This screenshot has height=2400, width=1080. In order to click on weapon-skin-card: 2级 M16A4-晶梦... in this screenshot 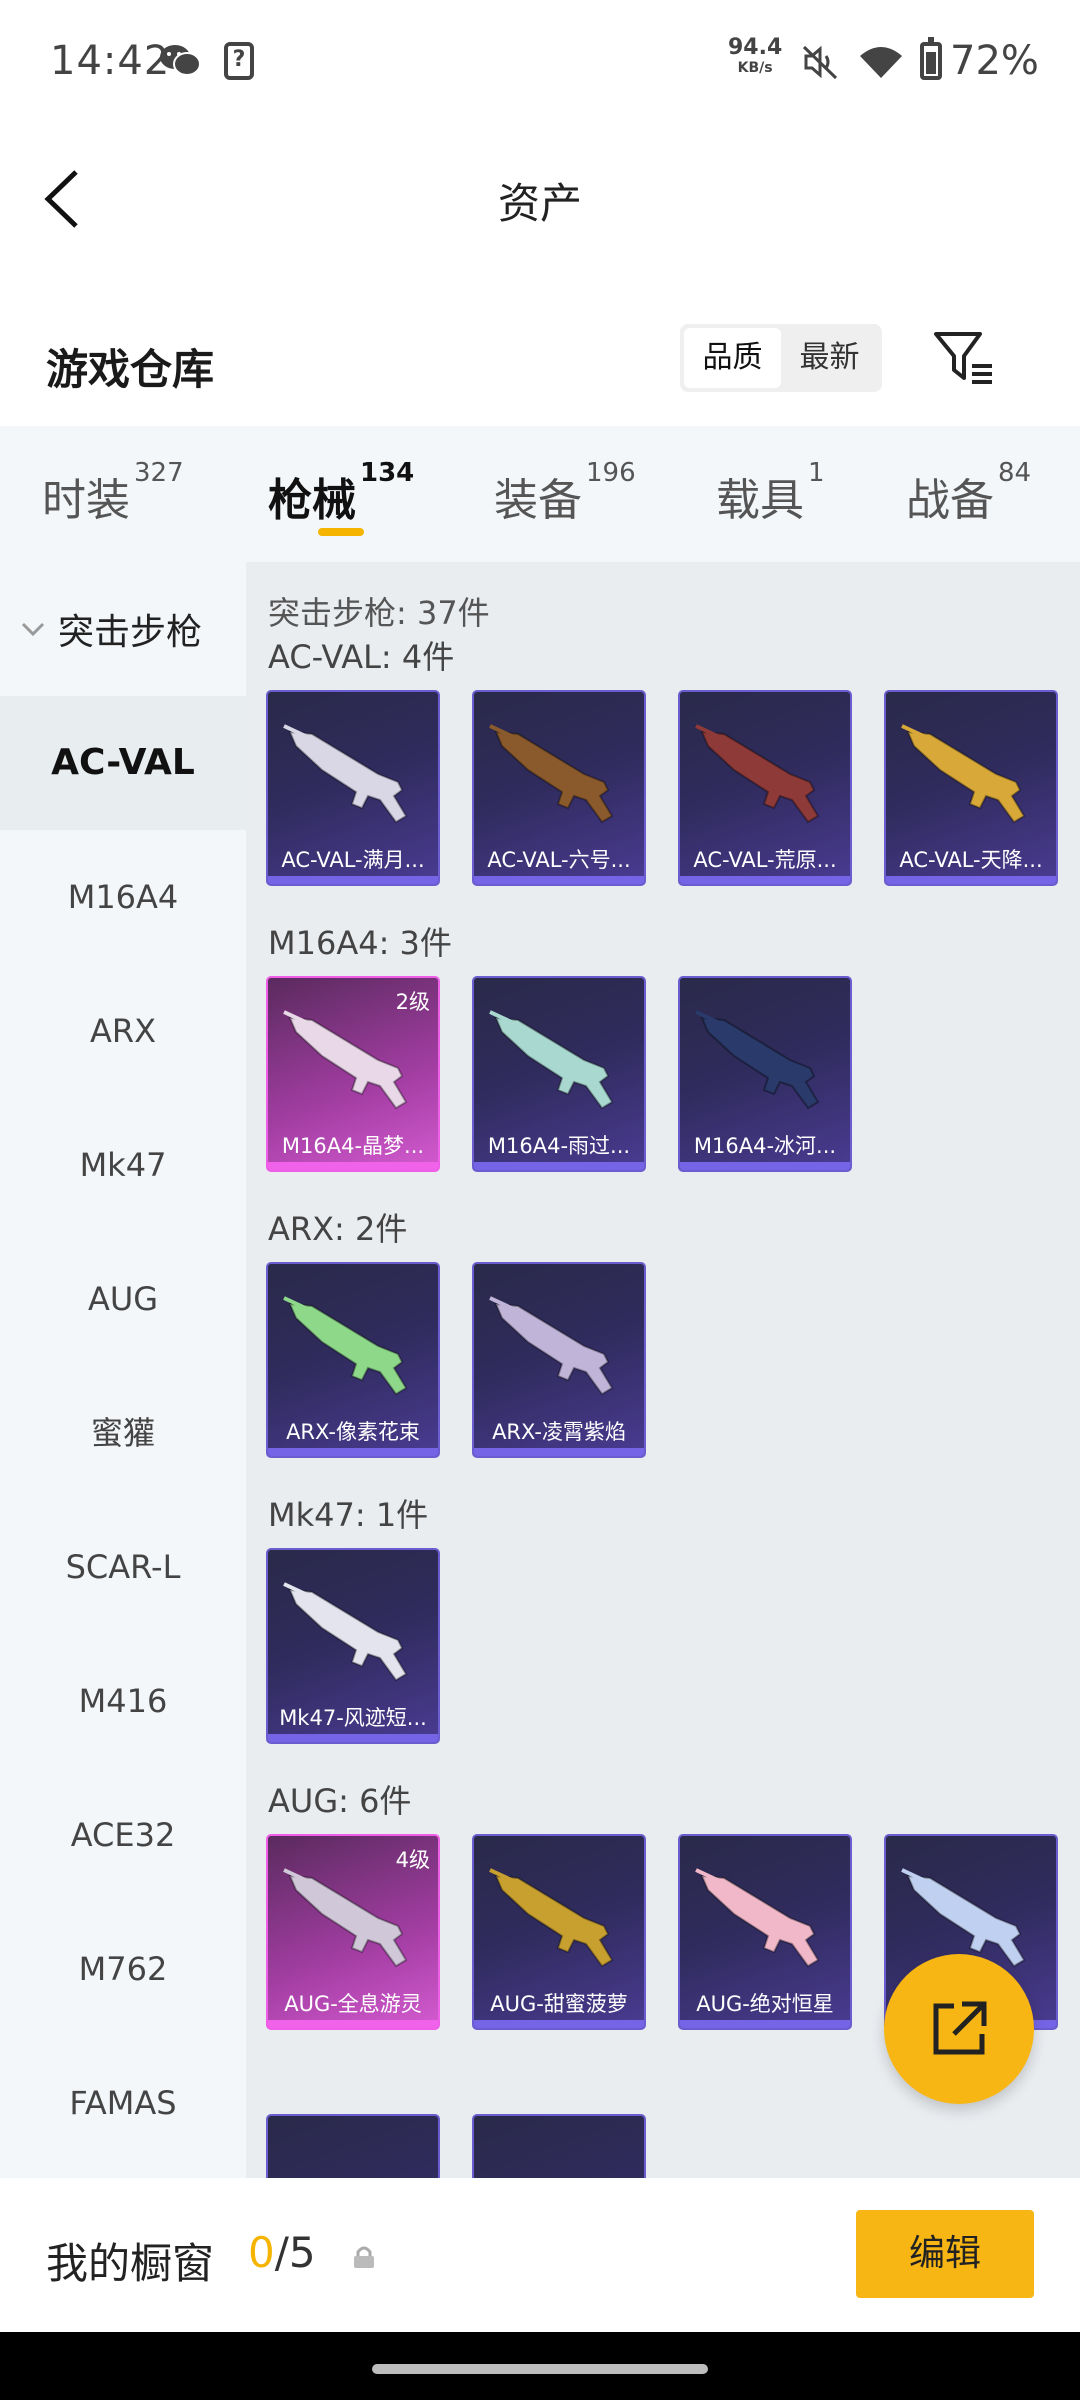, I will do `click(353, 1074)`.